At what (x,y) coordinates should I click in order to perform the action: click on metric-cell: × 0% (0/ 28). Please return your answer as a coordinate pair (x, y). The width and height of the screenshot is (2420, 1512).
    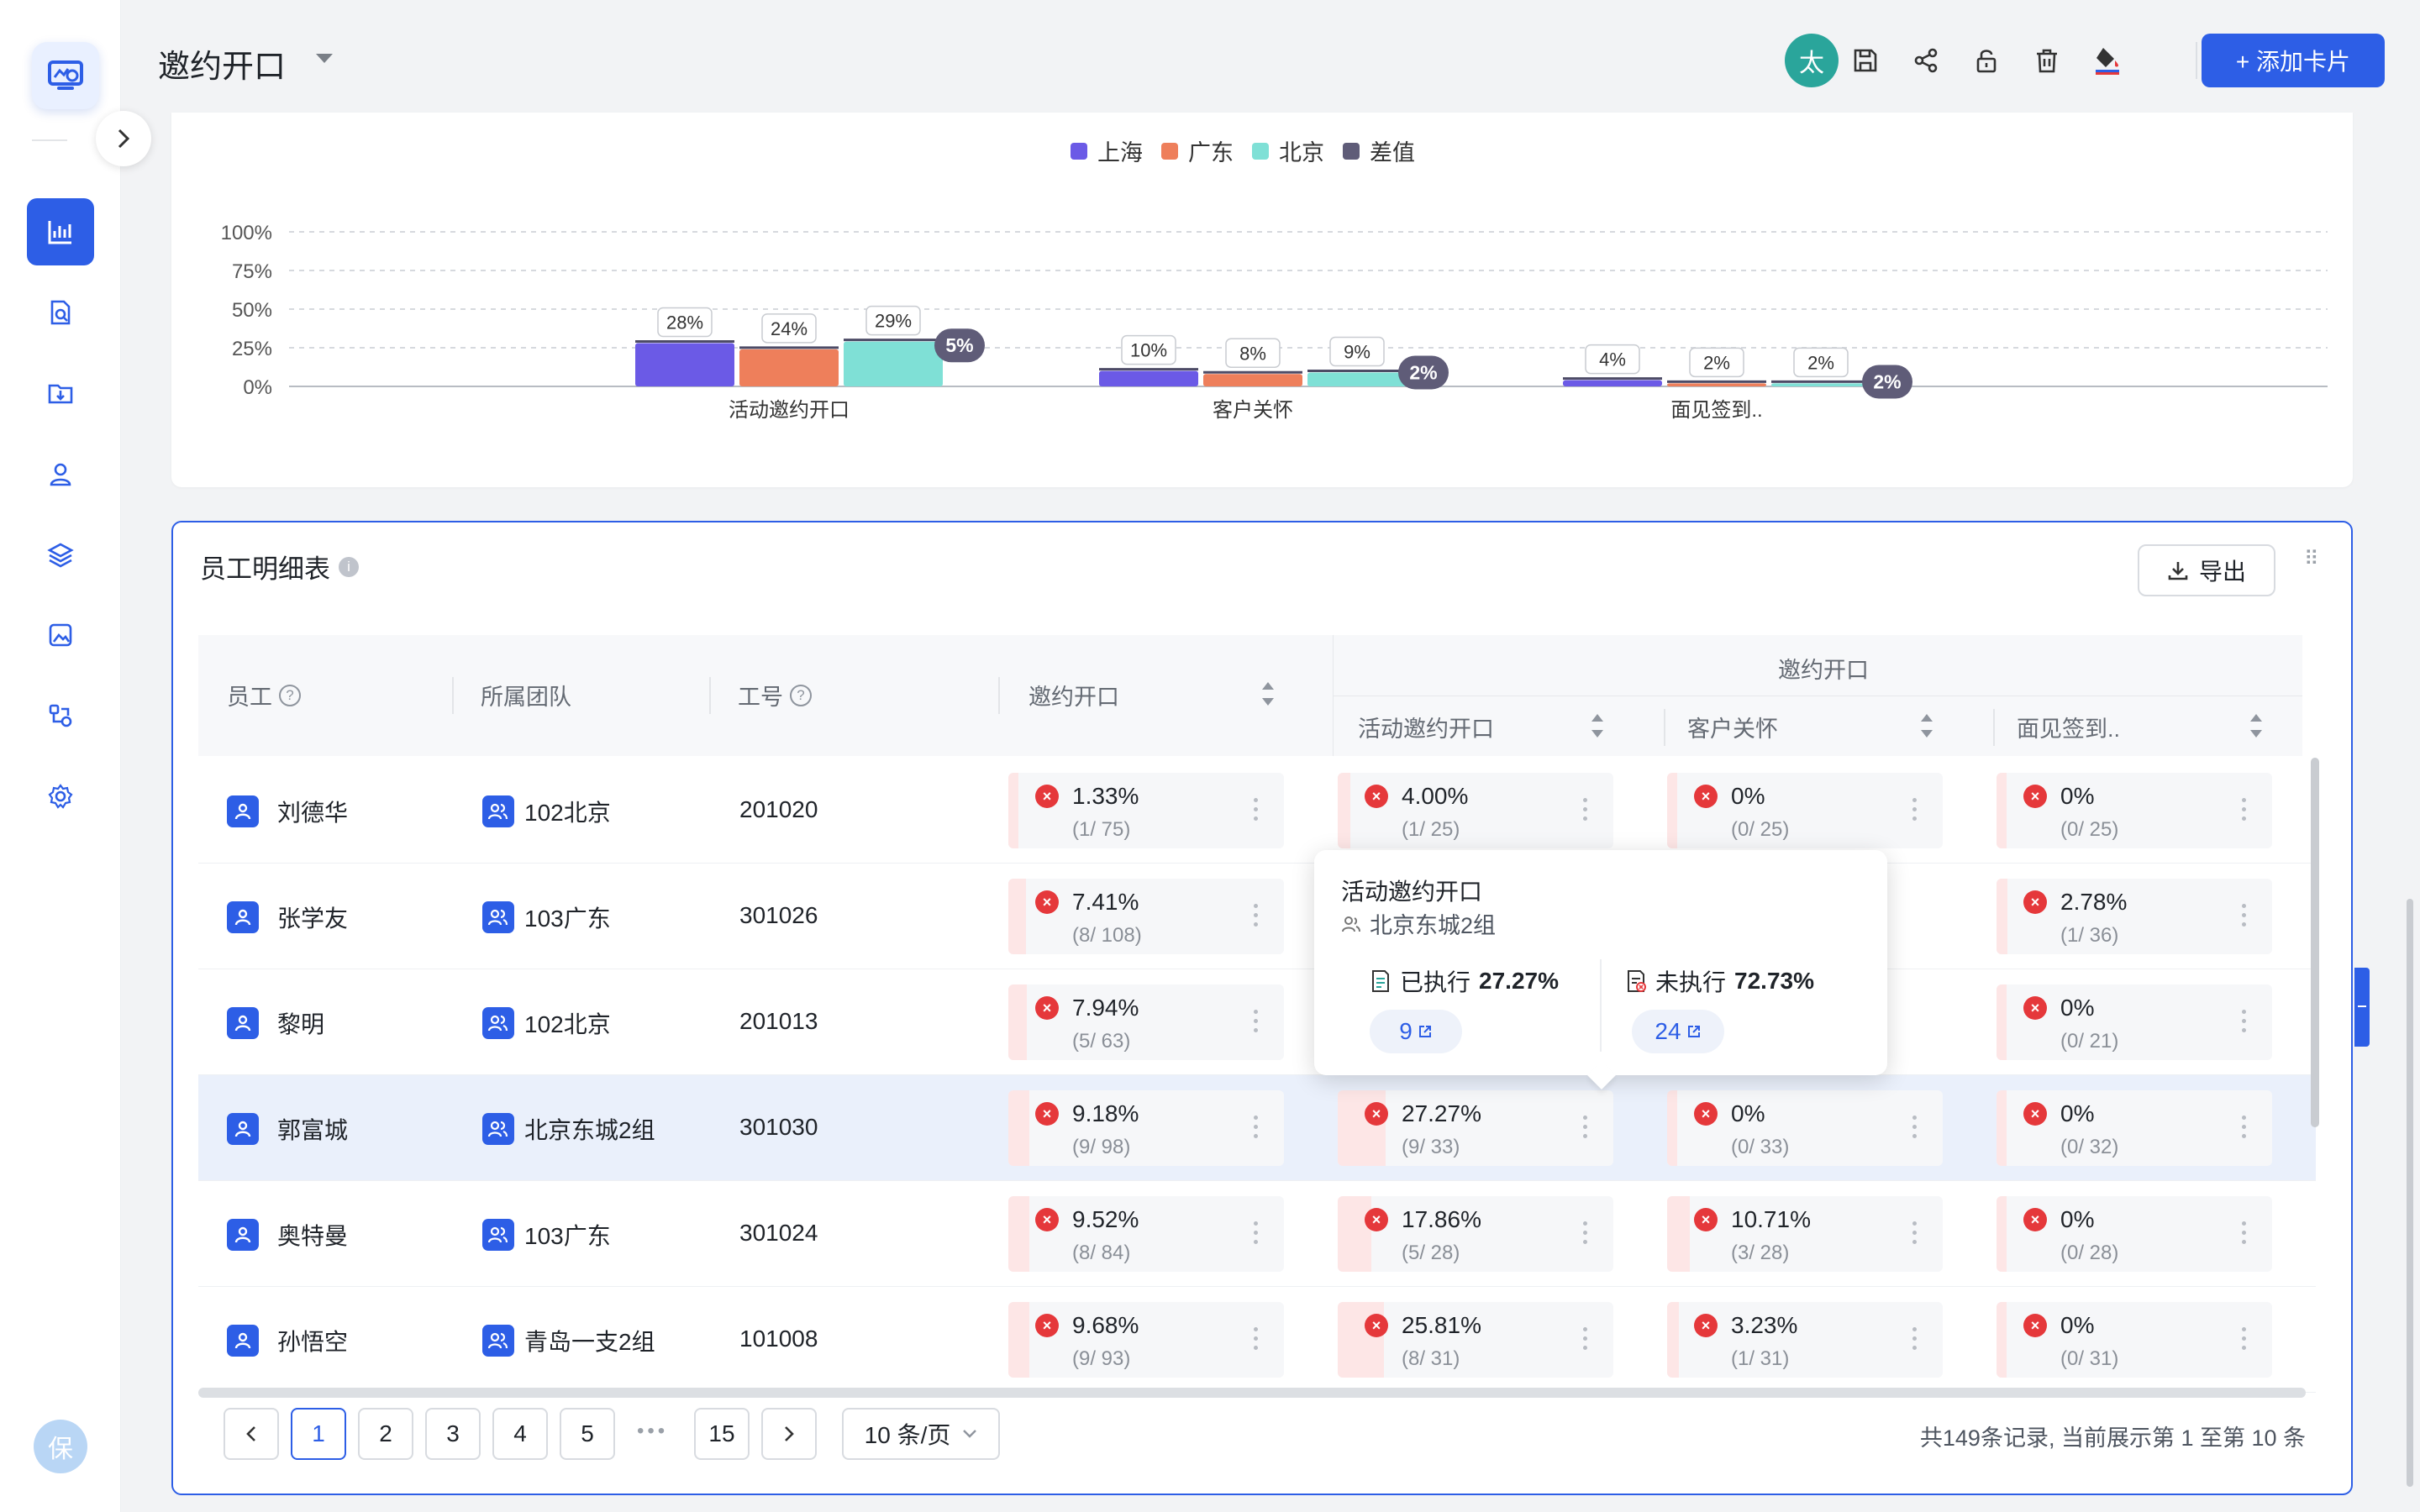
    Looking at the image, I should click on (2134, 1234).